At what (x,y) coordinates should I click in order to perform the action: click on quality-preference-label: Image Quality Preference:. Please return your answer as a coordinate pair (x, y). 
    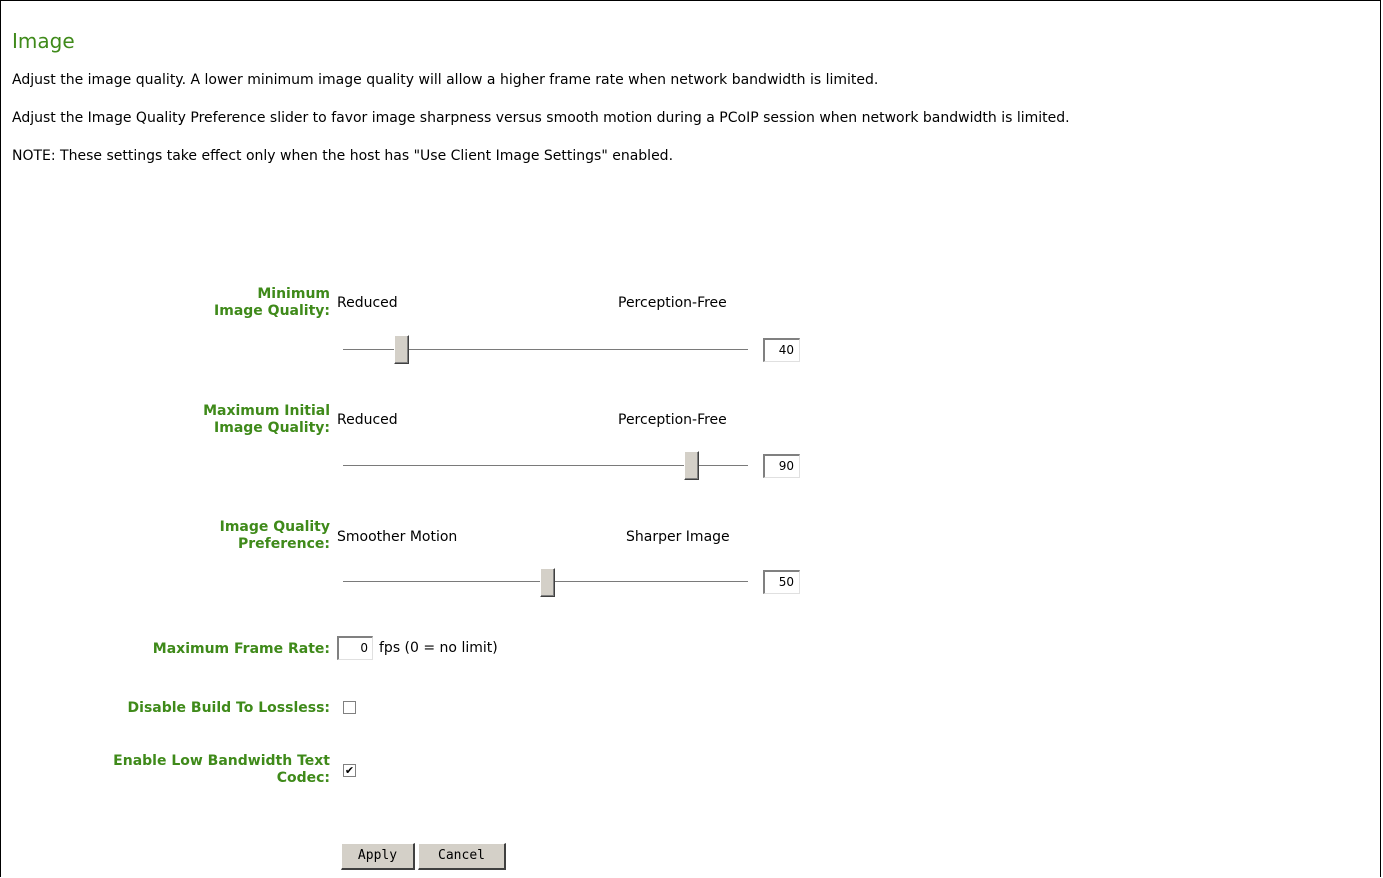
    Looking at the image, I should click on (180, 536).